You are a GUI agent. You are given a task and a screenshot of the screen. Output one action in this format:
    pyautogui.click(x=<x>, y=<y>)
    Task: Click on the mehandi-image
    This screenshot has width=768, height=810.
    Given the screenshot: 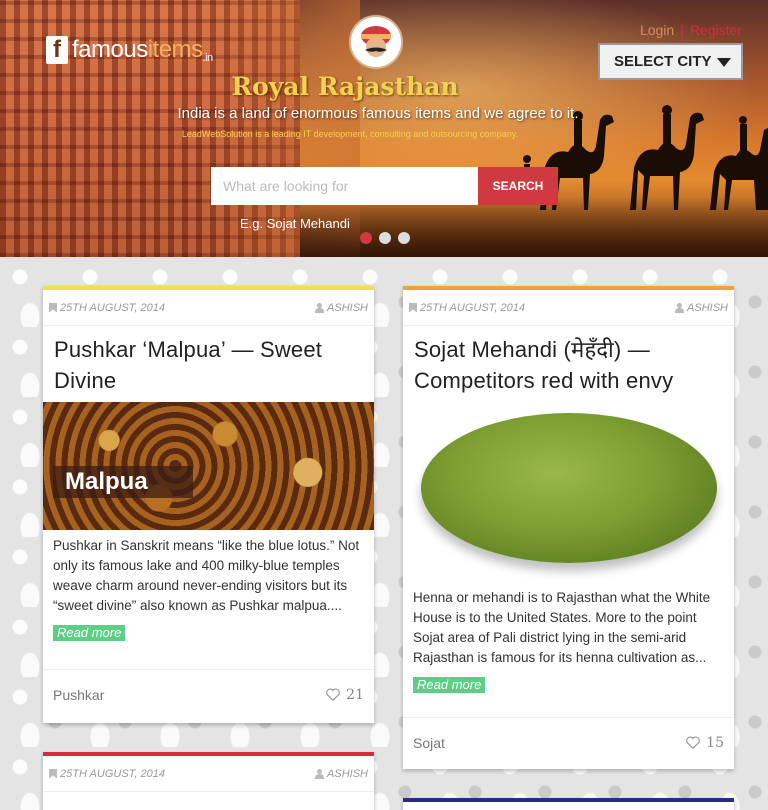 What is the action you would take?
    pyautogui.click(x=568, y=488)
    